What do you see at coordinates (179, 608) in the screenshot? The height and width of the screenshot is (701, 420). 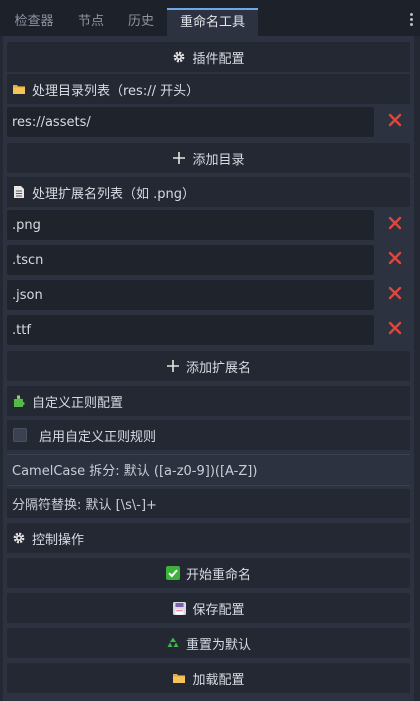 I see `floppy-disk-icon` at bounding box center [179, 608].